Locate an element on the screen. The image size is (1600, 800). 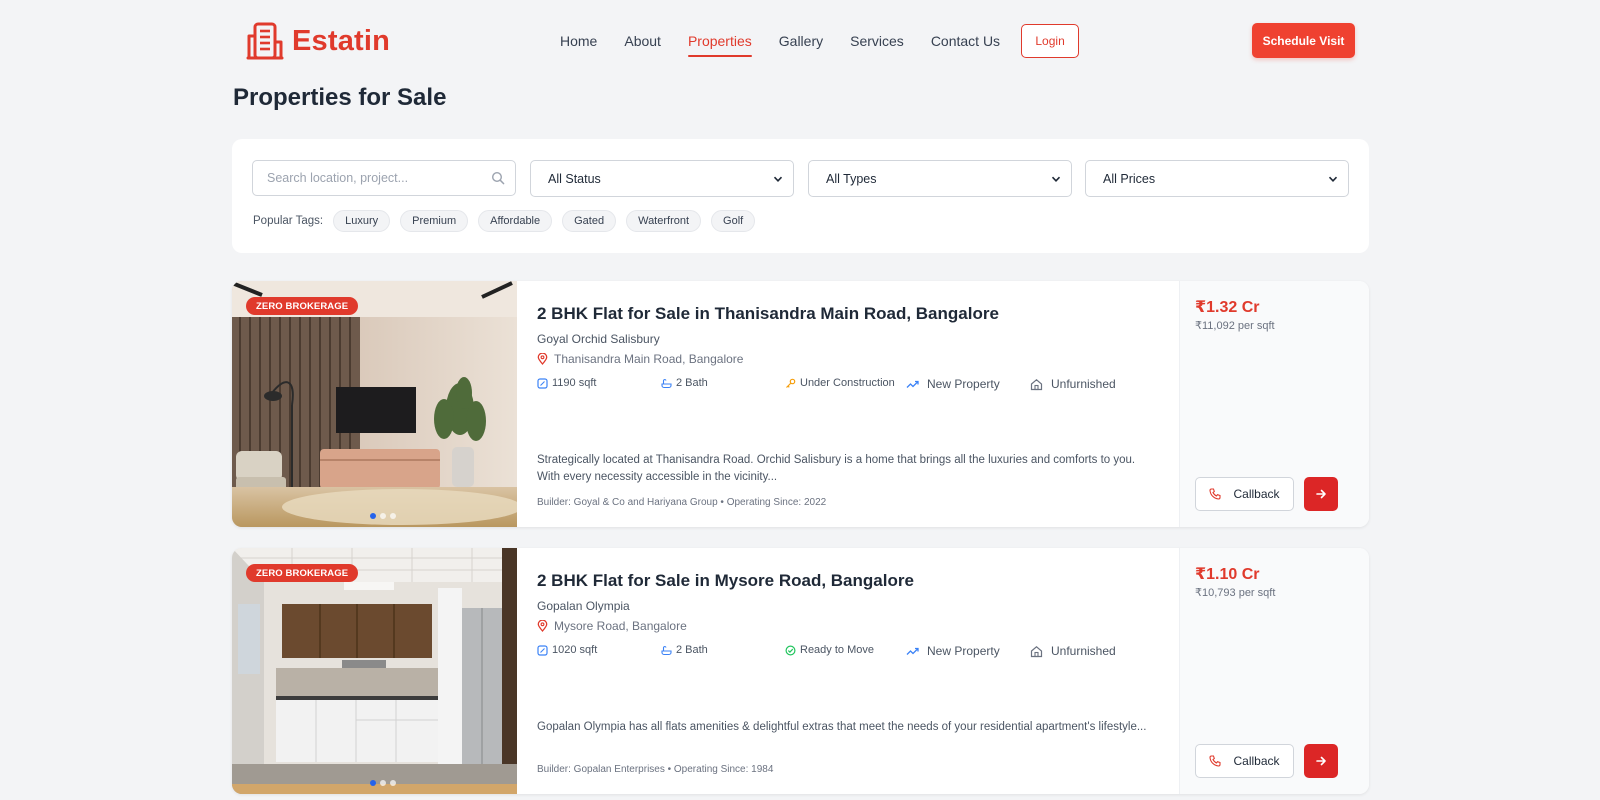
nav-services: Services is located at coordinates (877, 41).